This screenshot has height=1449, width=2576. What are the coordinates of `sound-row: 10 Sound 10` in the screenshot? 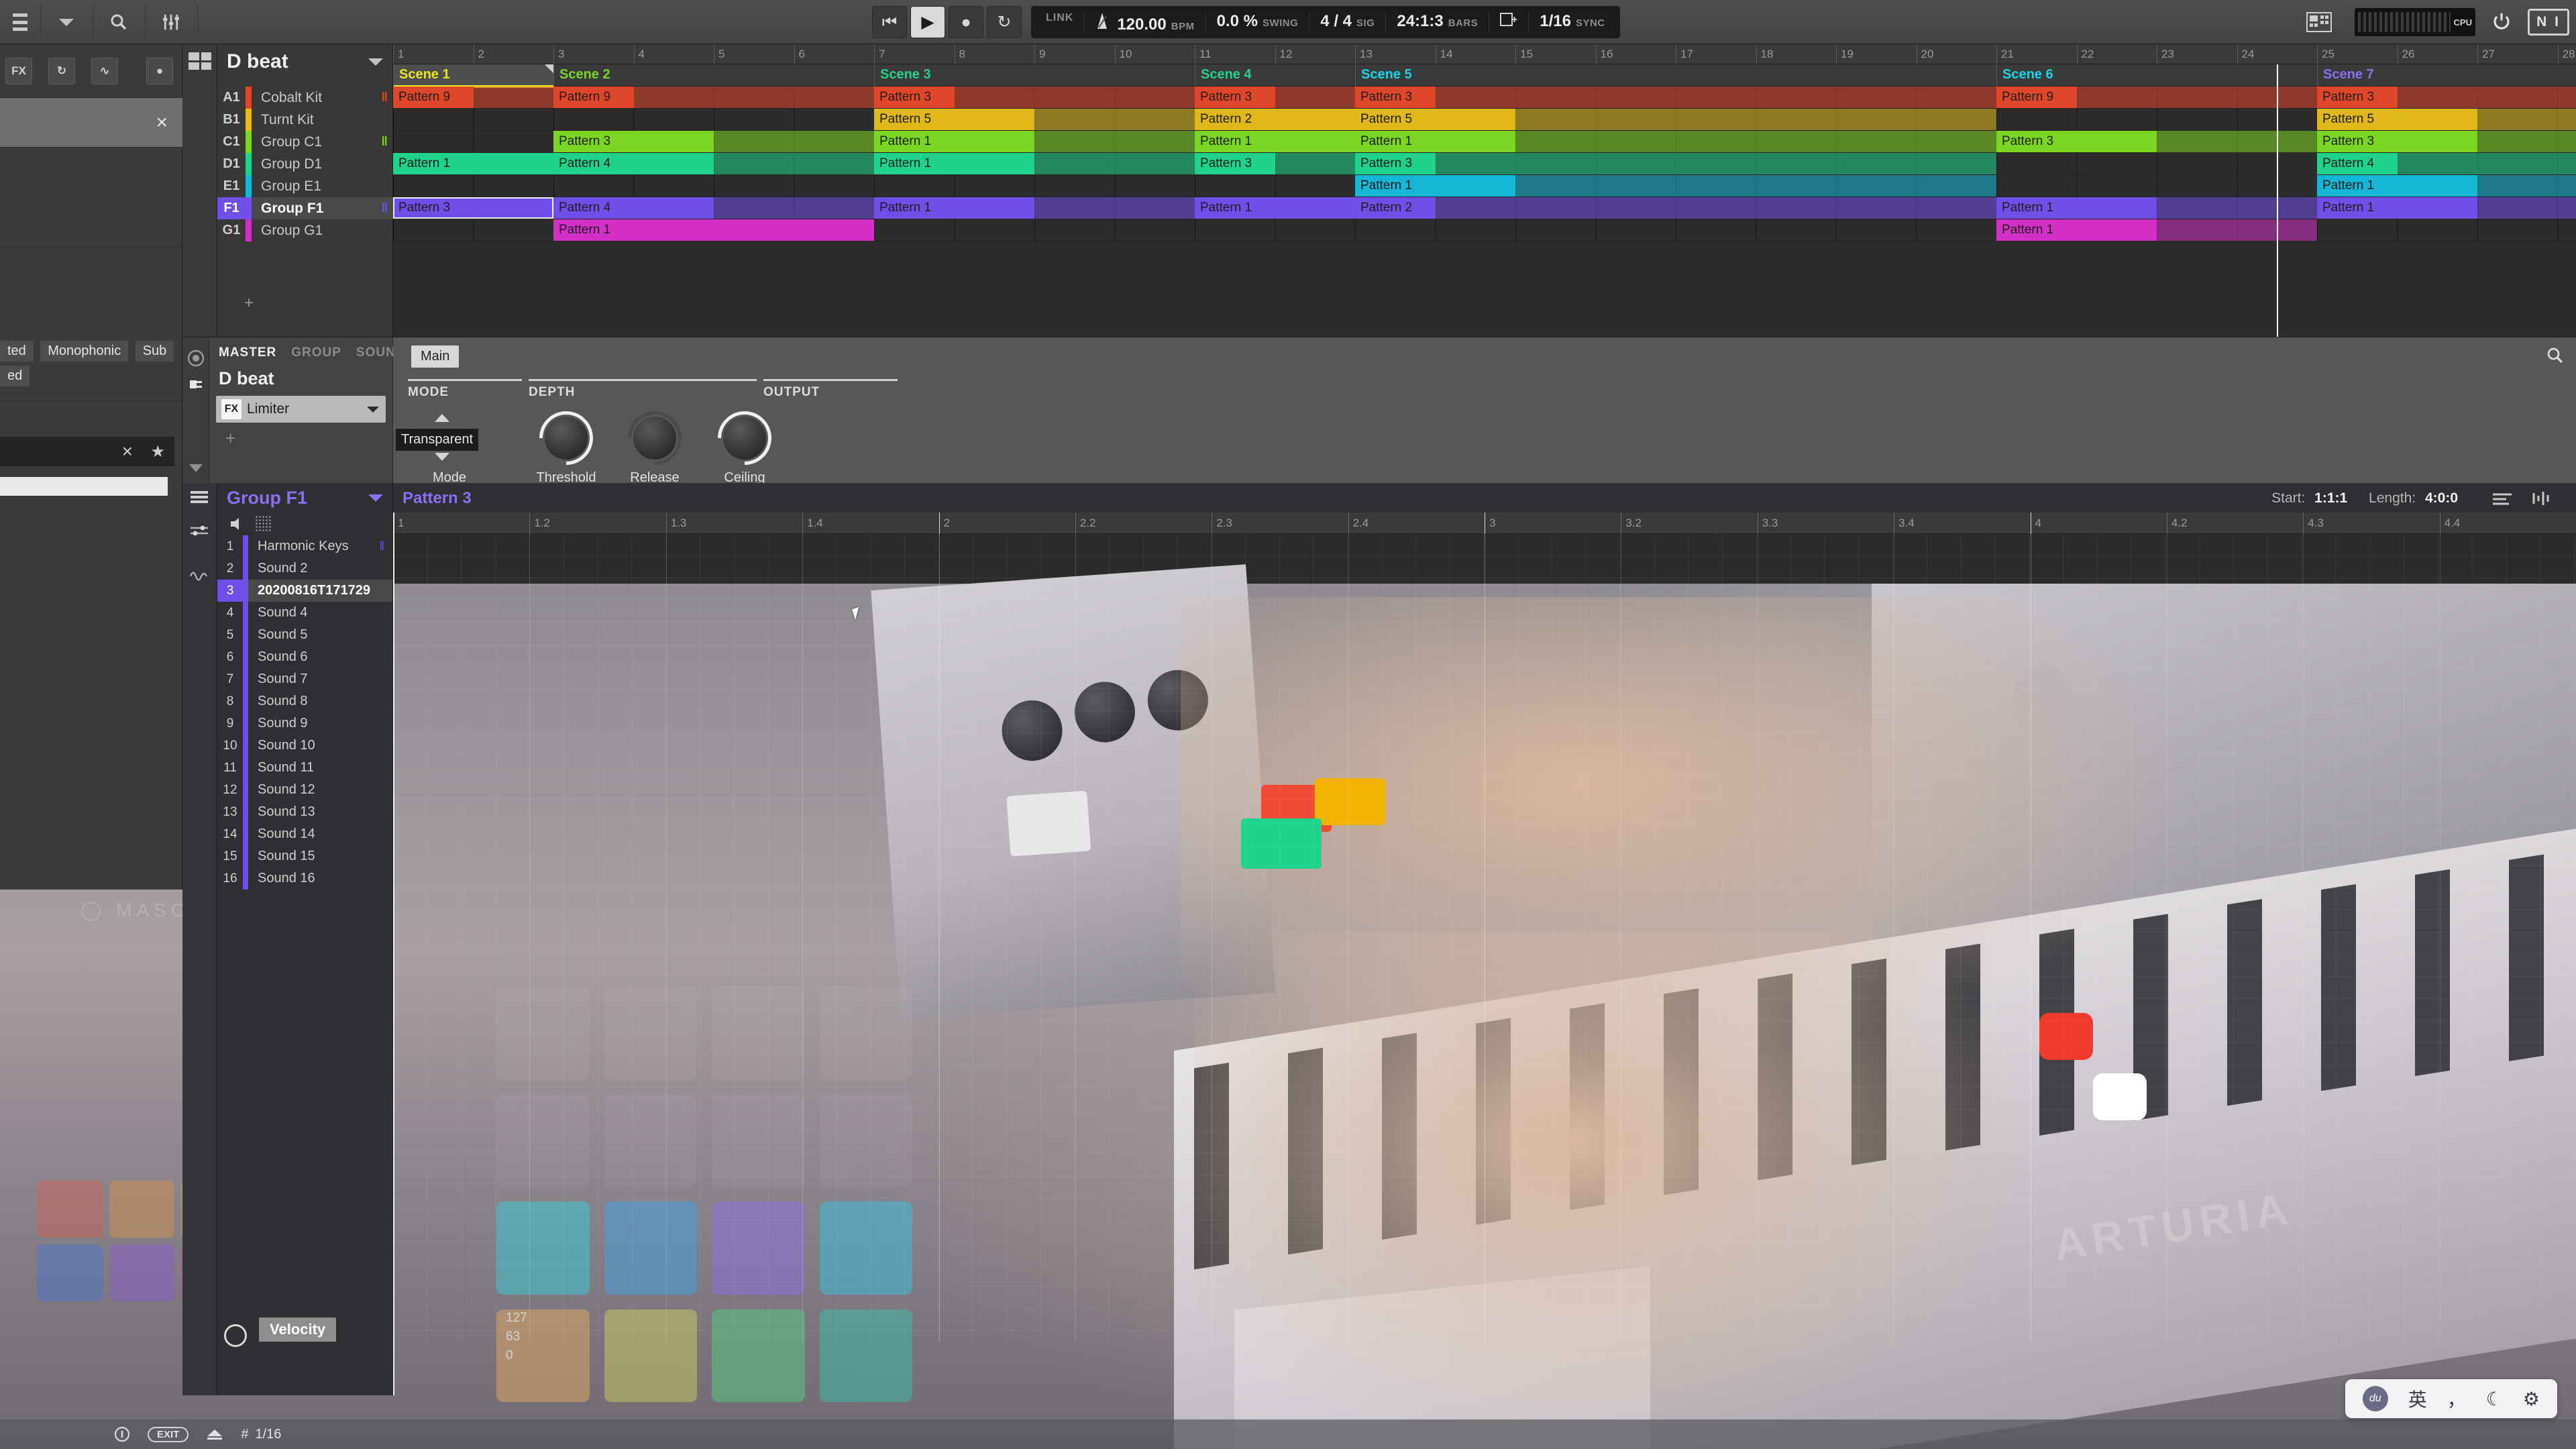 It's located at (304, 746).